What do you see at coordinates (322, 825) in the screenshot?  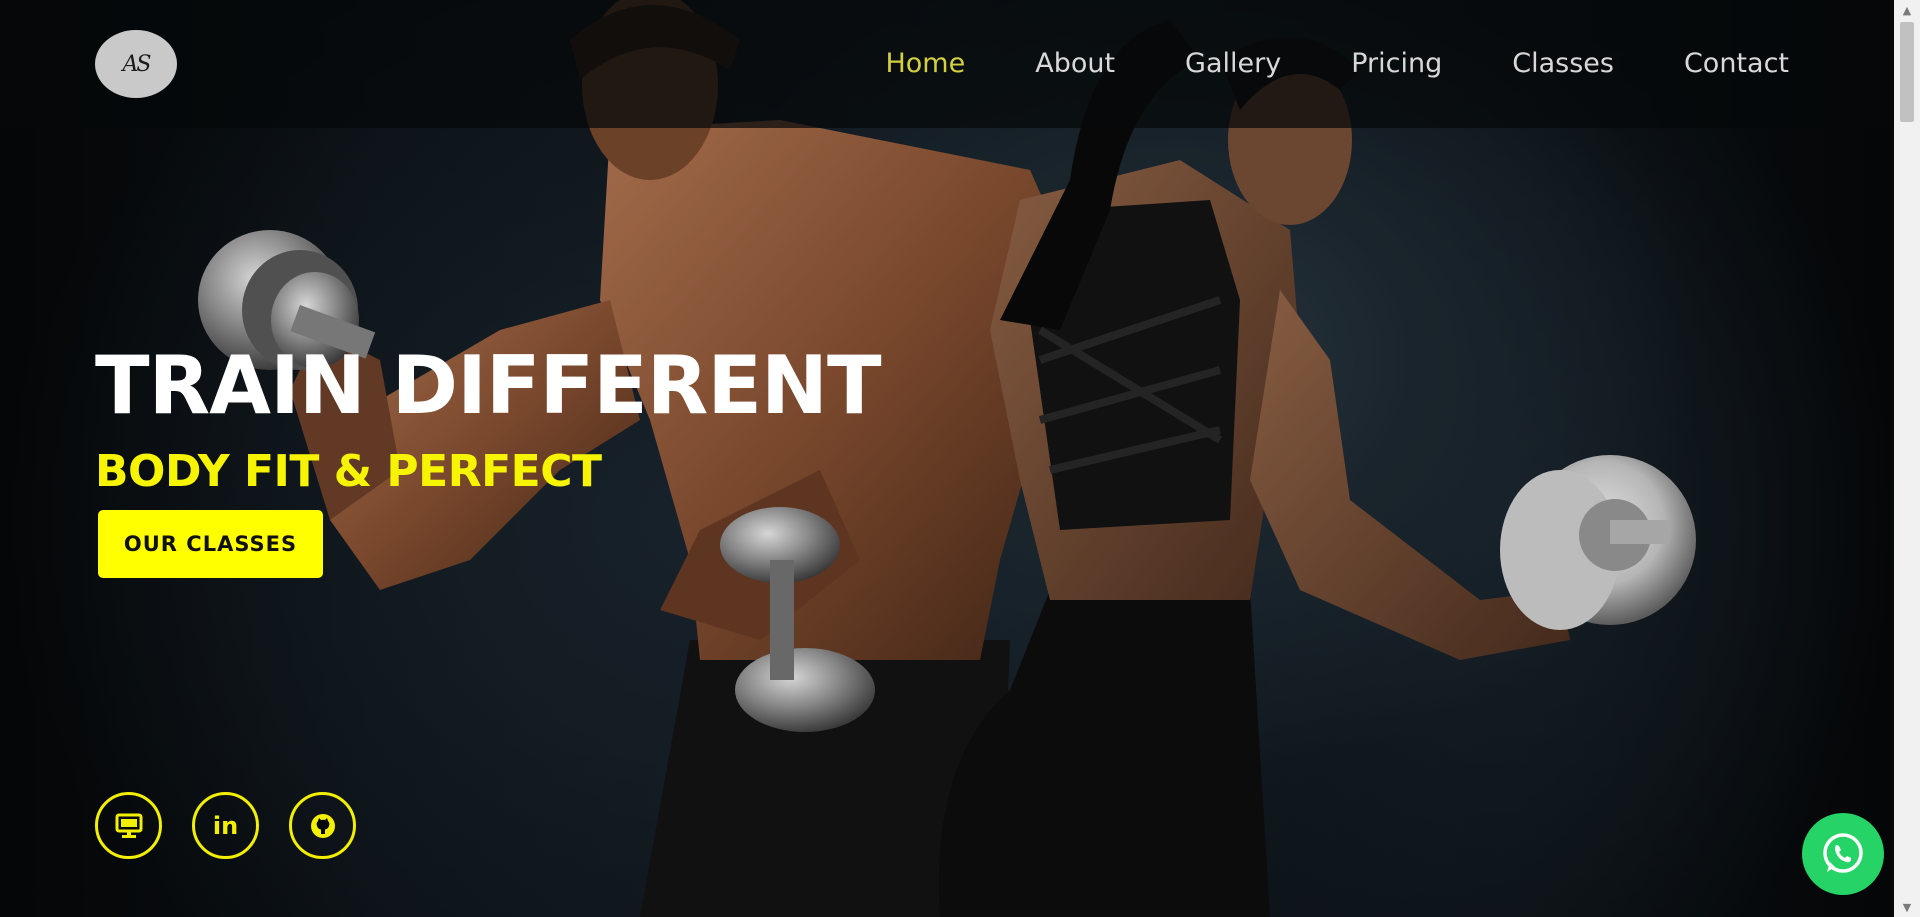 I see `github-icon` at bounding box center [322, 825].